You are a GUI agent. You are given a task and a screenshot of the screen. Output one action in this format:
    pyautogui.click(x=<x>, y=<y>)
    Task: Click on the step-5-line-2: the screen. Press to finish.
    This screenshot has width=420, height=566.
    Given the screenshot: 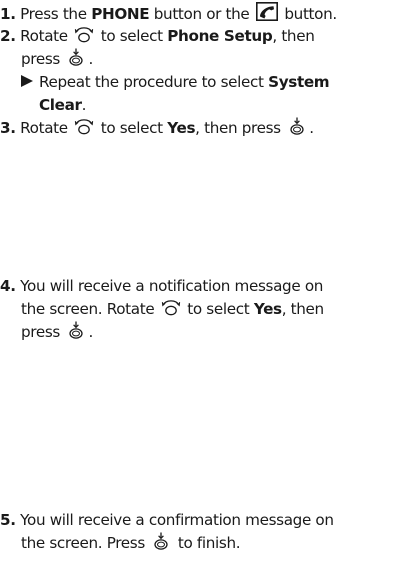 What is the action you would take?
    pyautogui.click(x=131, y=542)
    